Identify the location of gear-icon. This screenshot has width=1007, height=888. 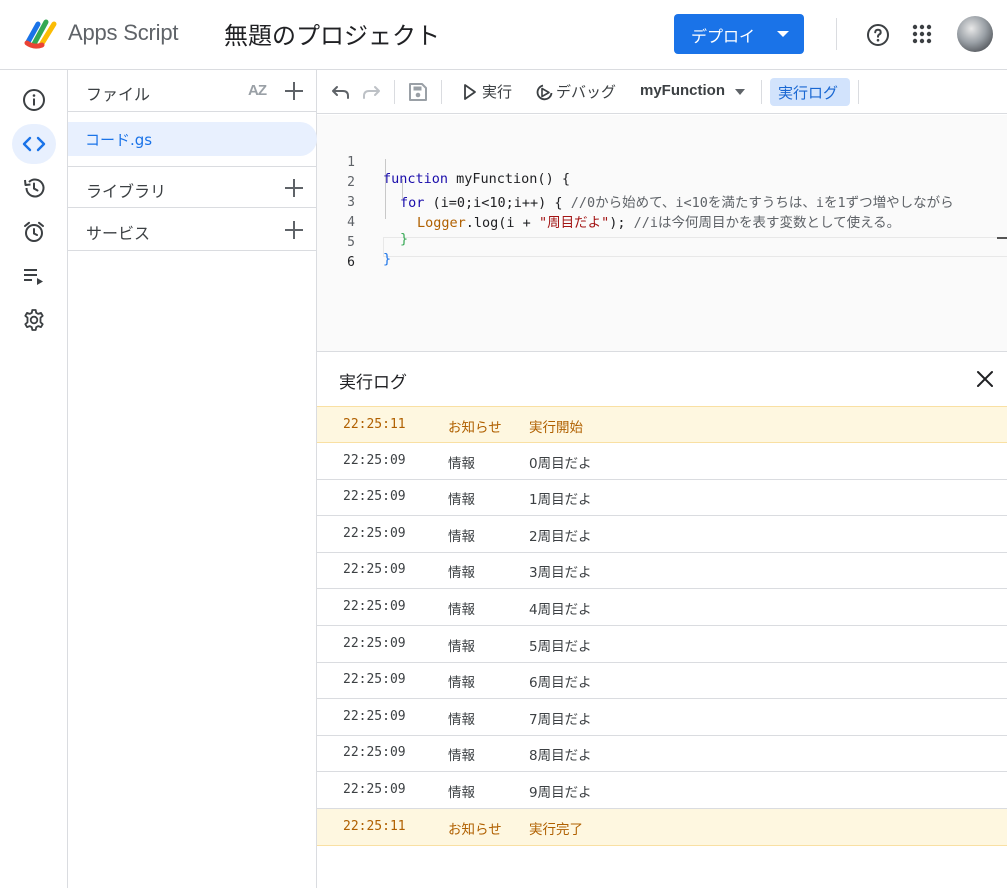
(34, 320).